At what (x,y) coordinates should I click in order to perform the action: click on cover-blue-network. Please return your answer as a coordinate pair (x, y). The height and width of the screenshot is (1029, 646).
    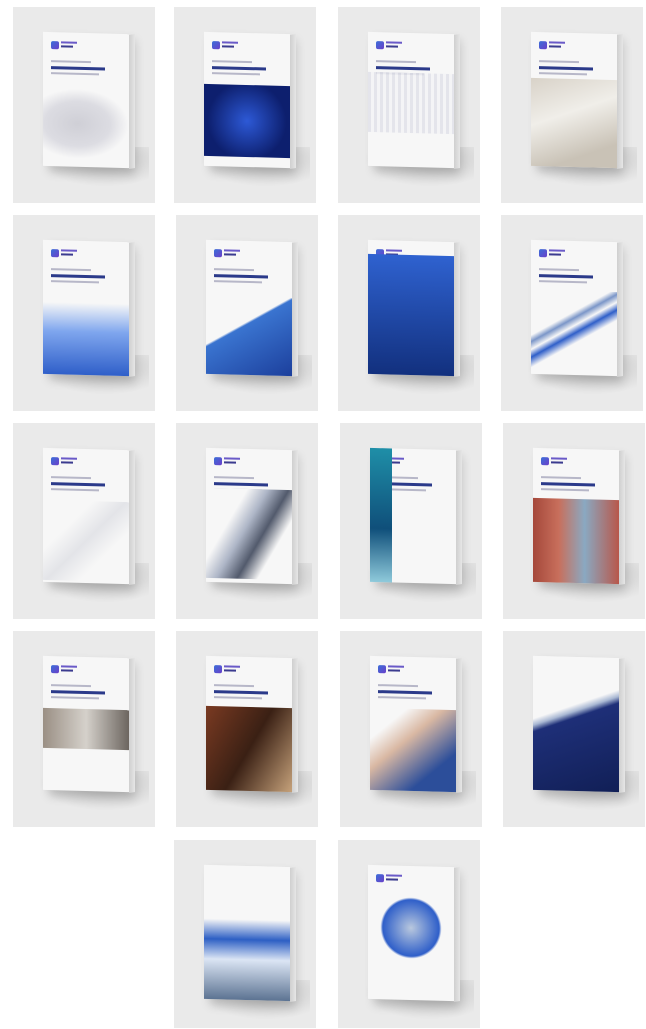
    Looking at the image, I should click on (247, 100).